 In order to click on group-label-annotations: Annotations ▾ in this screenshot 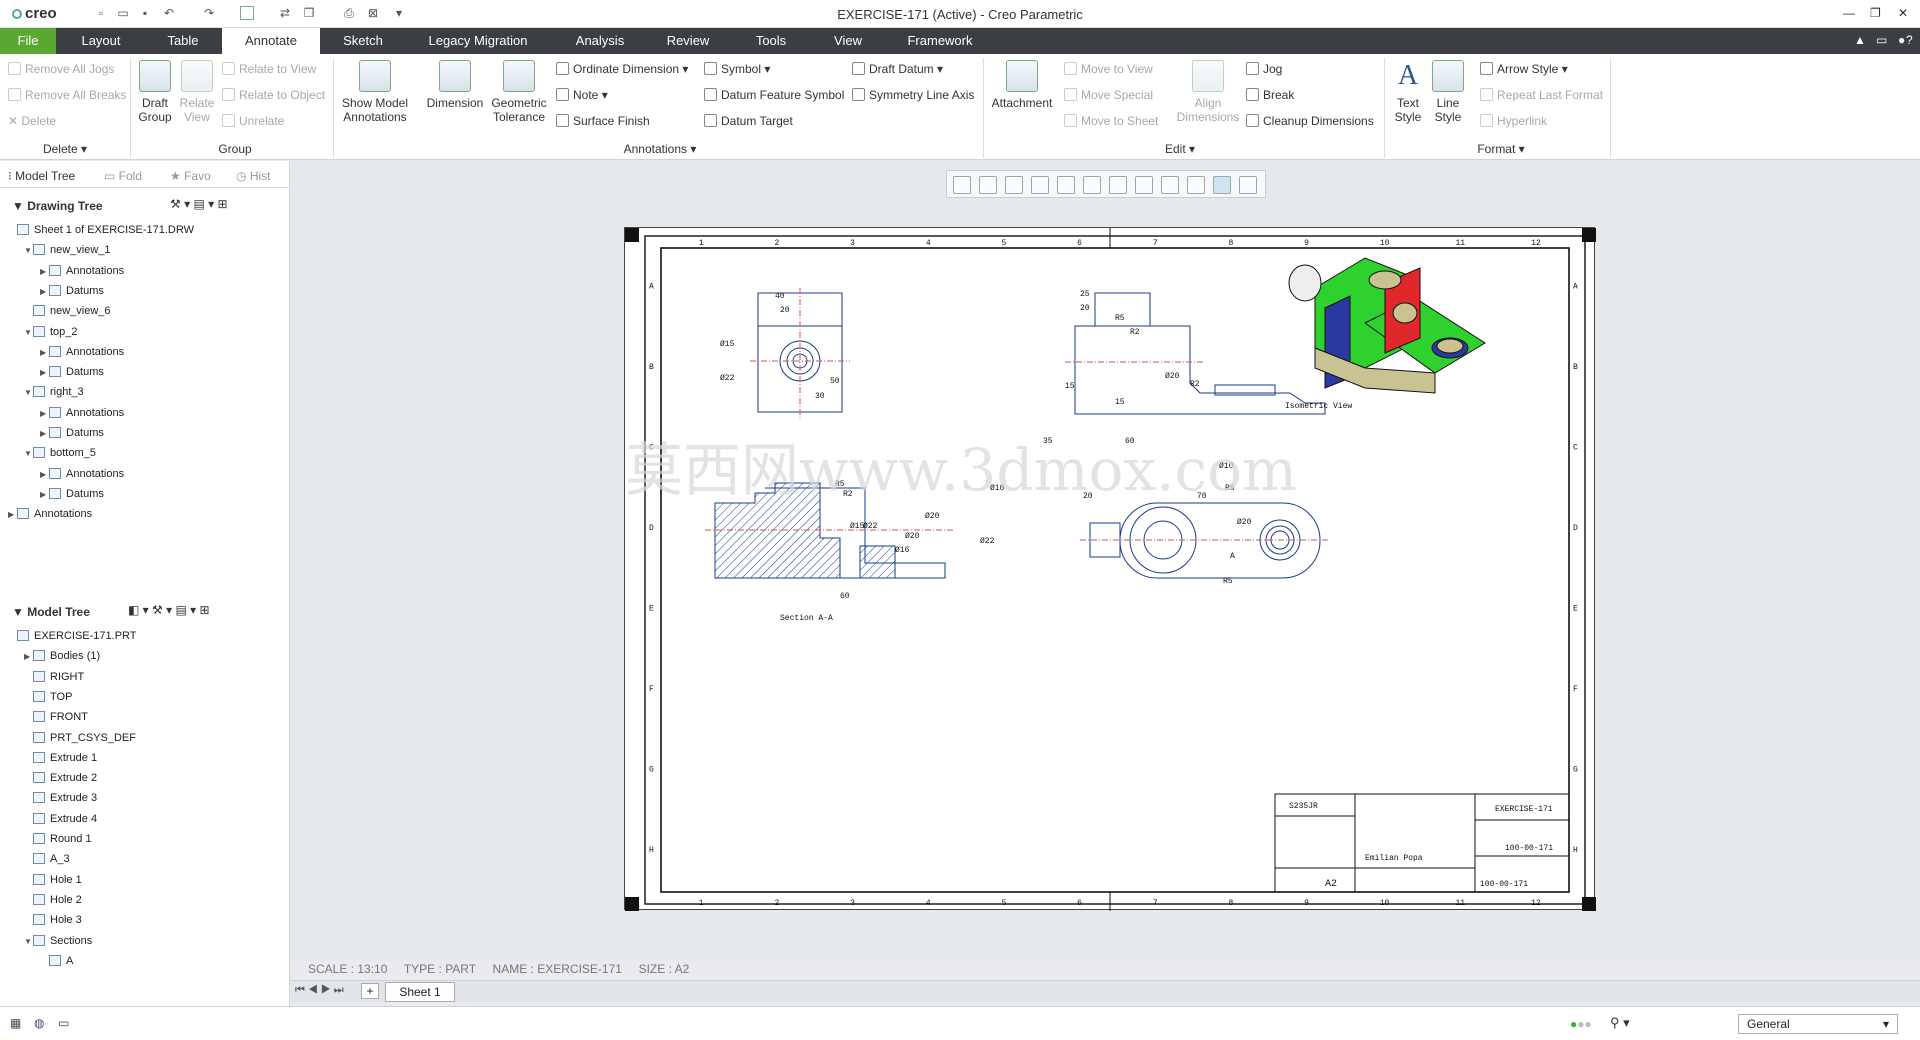, I will do `click(660, 149)`.